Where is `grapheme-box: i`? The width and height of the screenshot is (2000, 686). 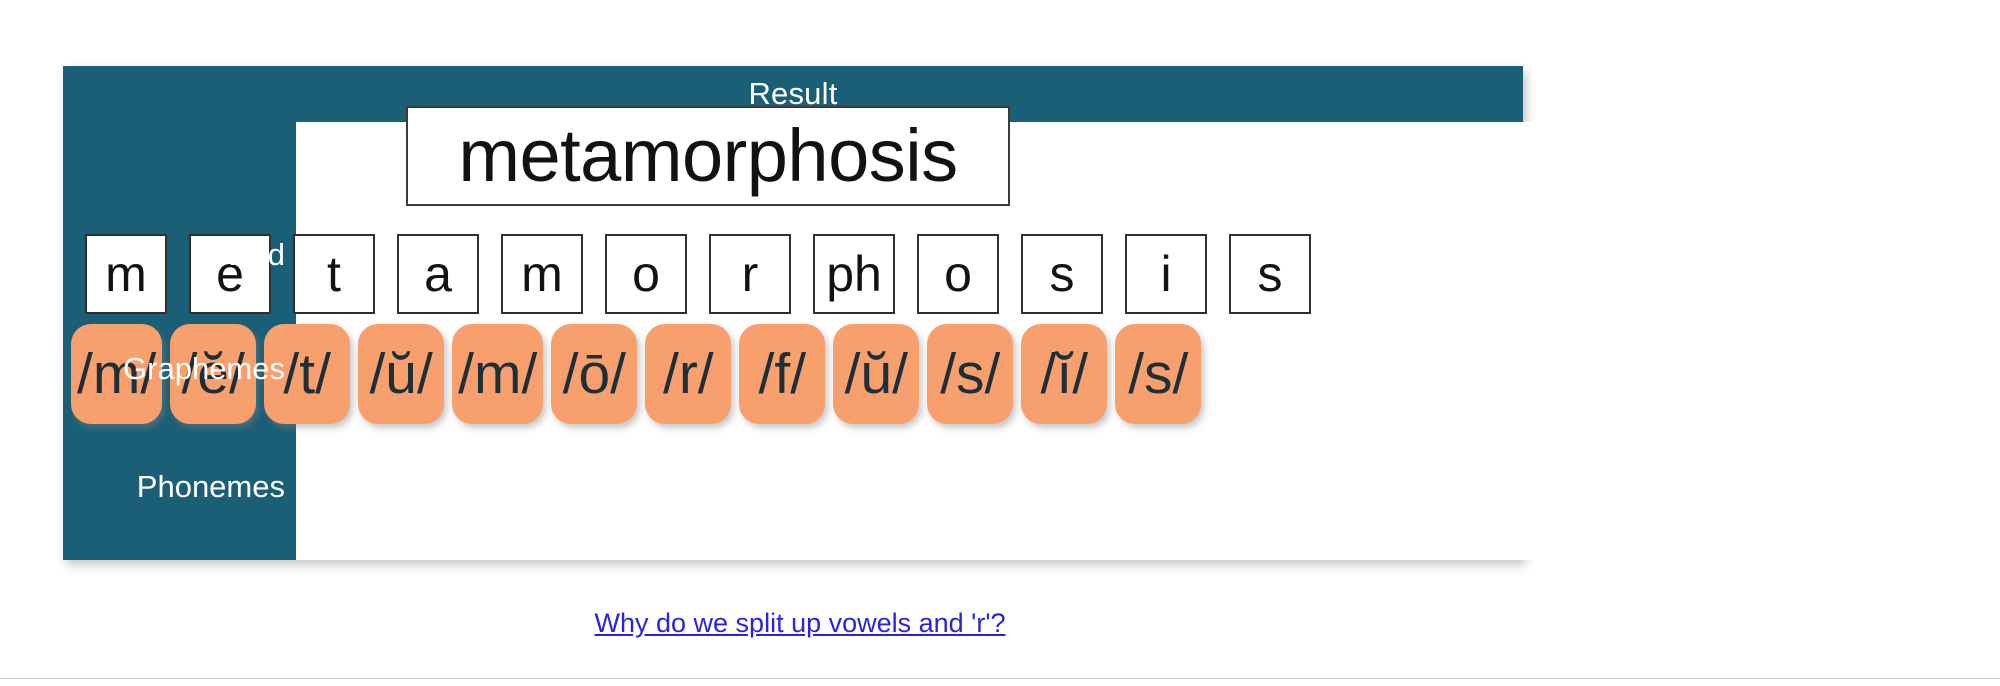 grapheme-box: i is located at coordinates (1166, 274).